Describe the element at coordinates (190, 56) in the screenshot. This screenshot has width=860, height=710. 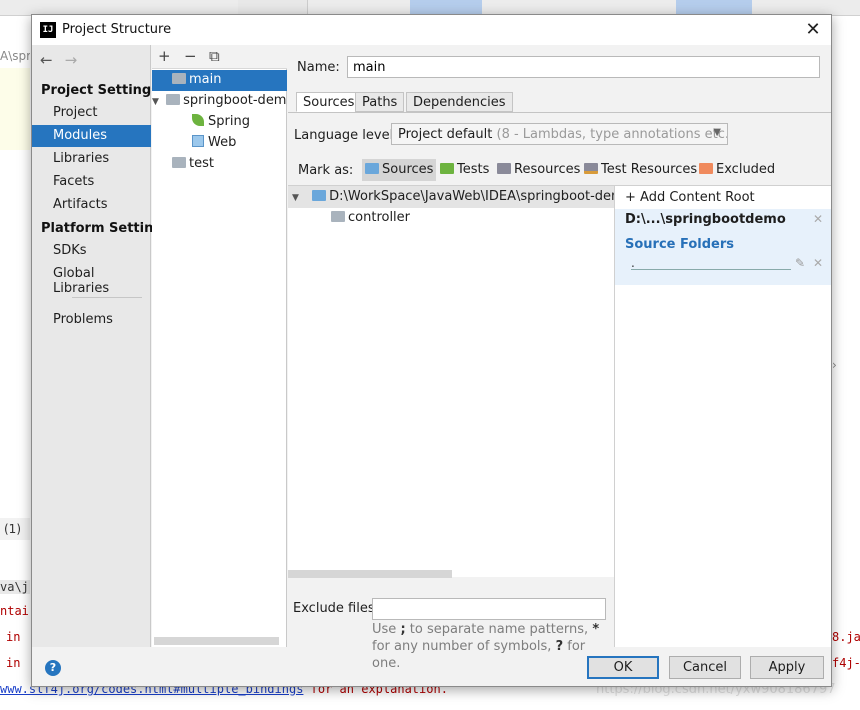
I see `remove-icon: −` at that location.